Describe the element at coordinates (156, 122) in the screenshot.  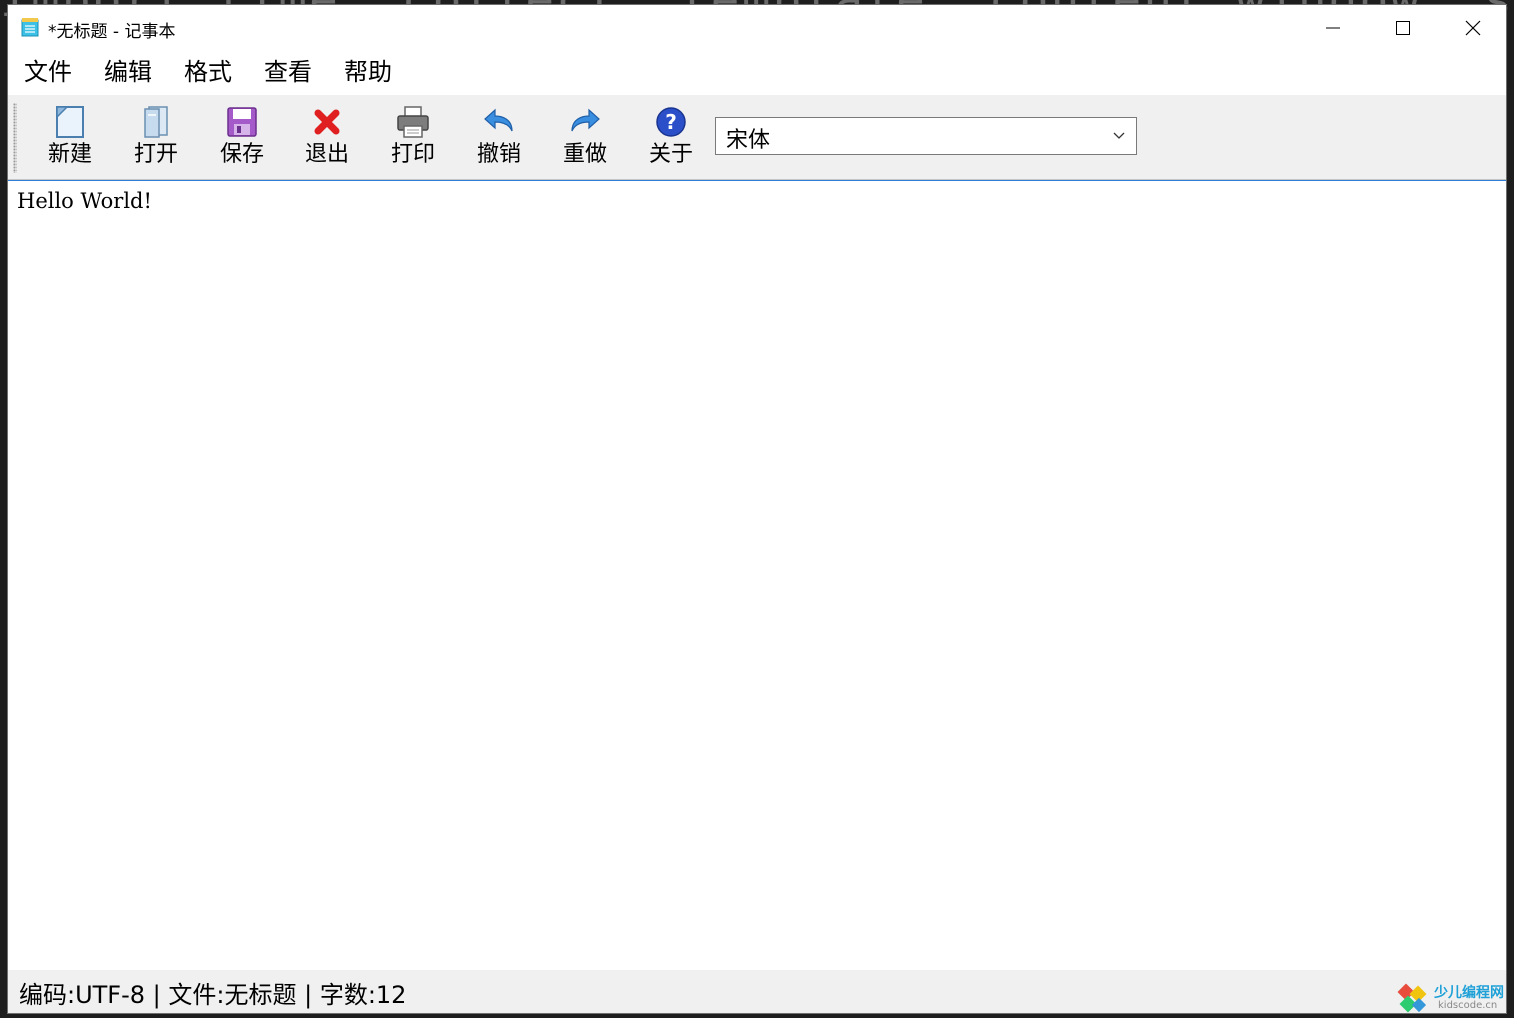
I see `open-file-icon` at that location.